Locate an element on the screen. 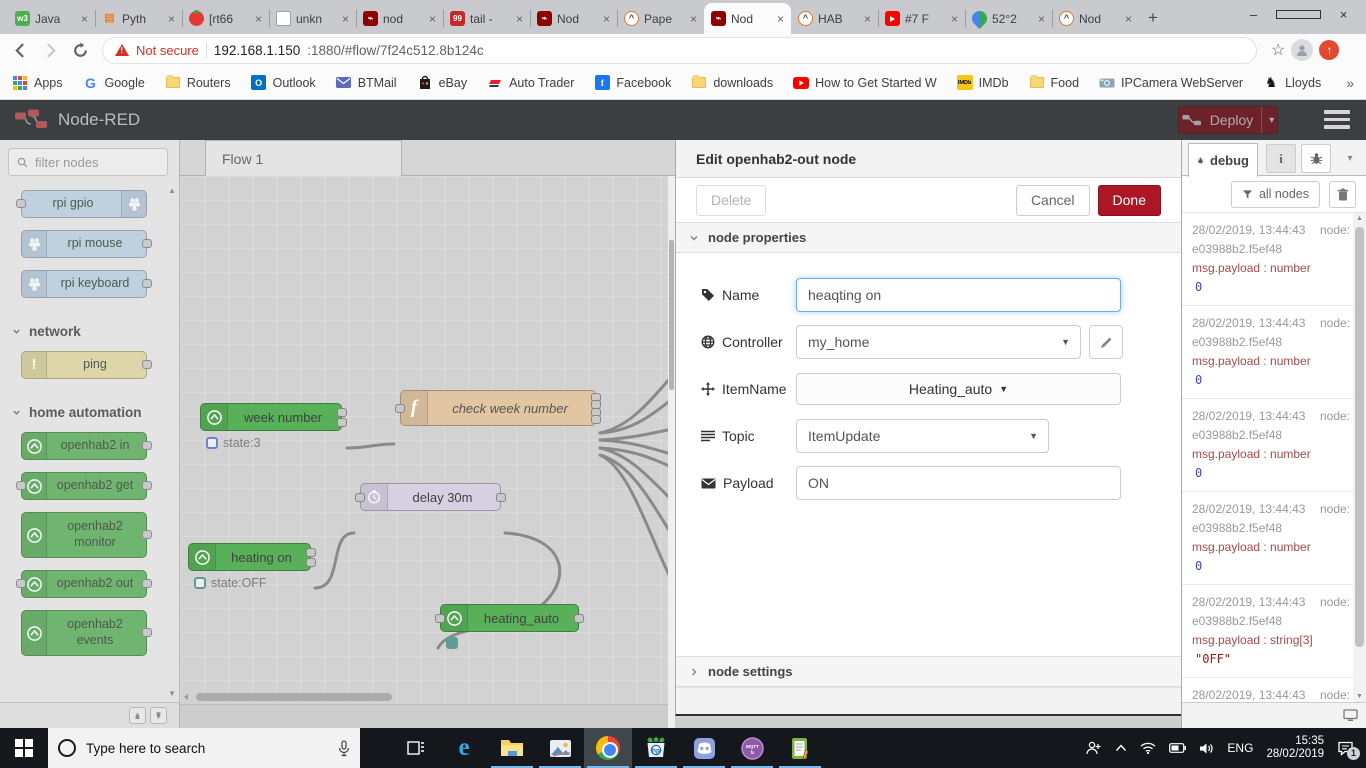  name-input: heaqting on is located at coordinates (958, 295).